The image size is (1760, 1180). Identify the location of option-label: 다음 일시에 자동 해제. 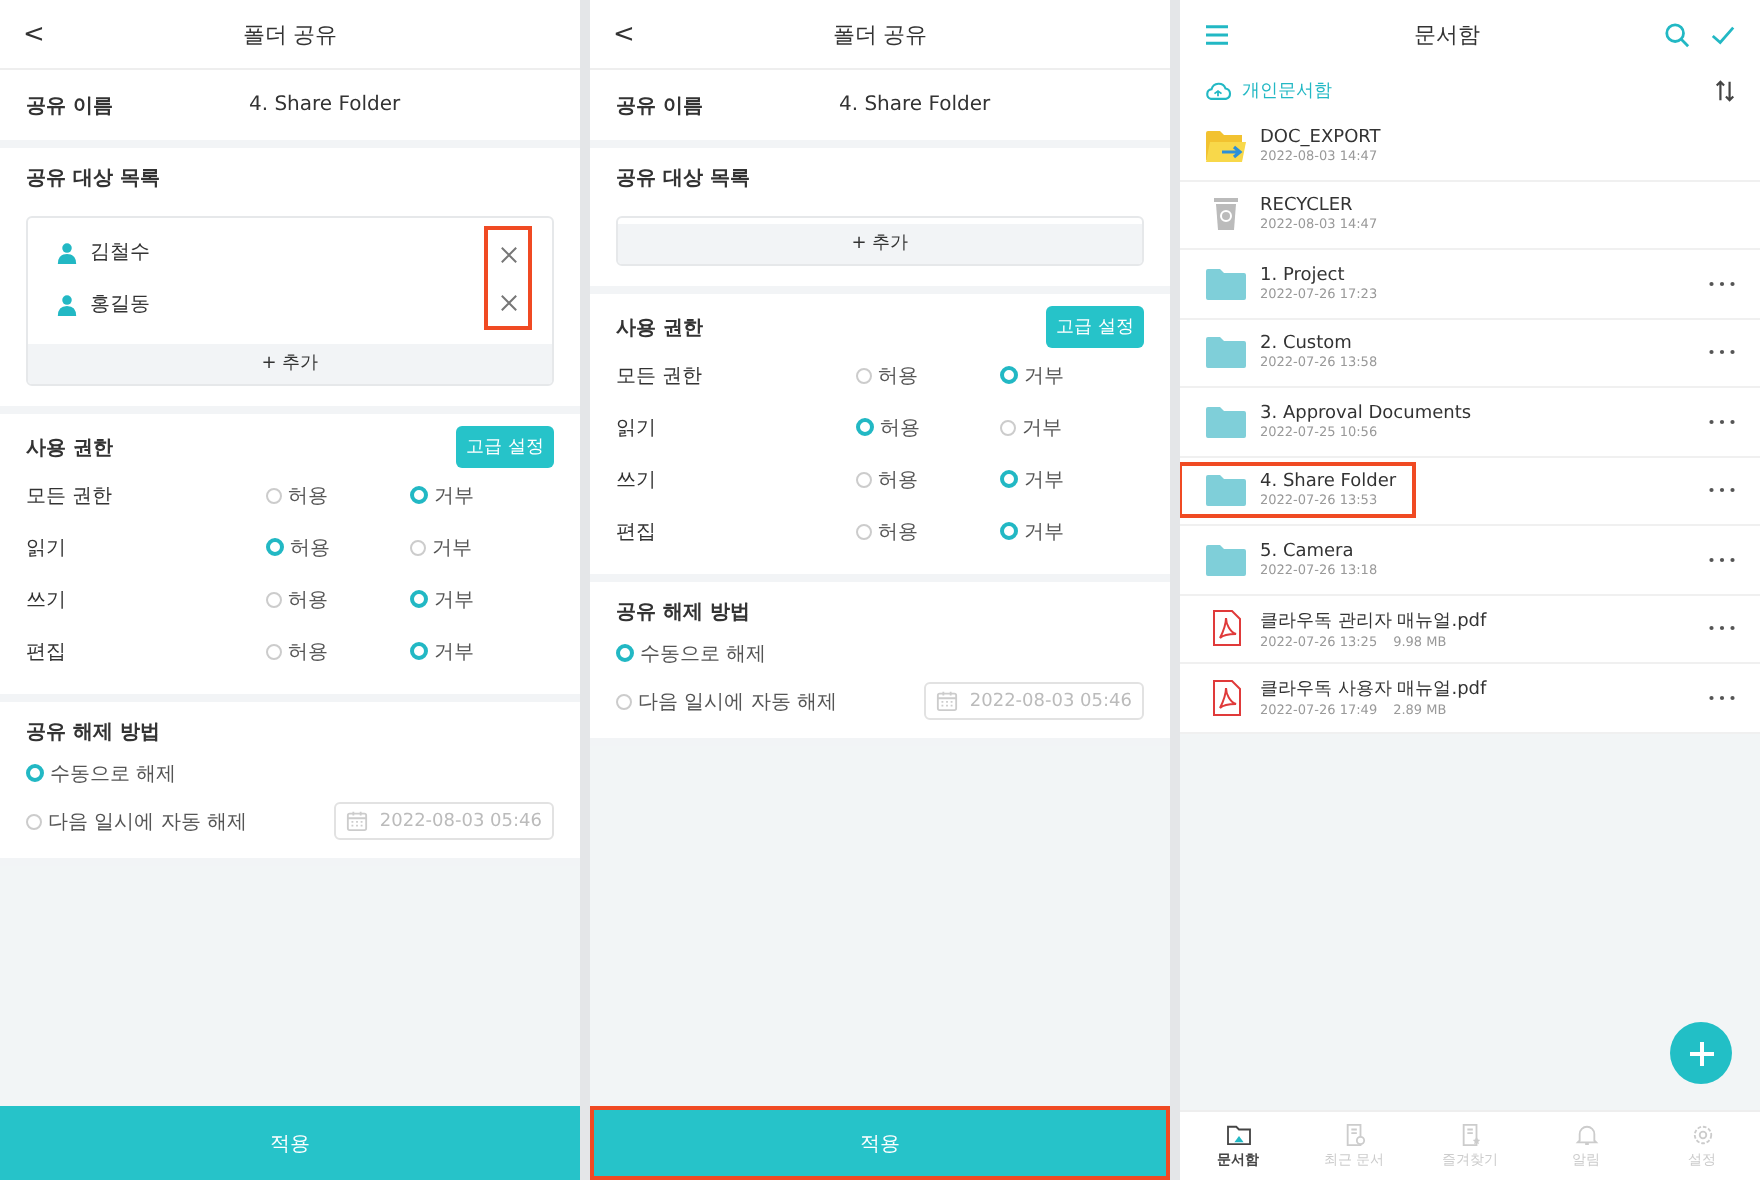
(738, 702).